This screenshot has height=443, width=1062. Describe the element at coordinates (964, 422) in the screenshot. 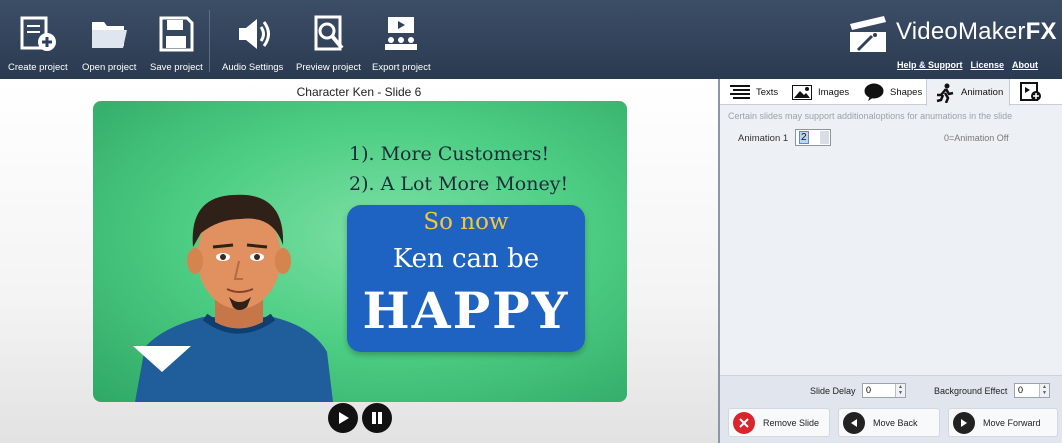

I see `arrow-right-icon` at that location.